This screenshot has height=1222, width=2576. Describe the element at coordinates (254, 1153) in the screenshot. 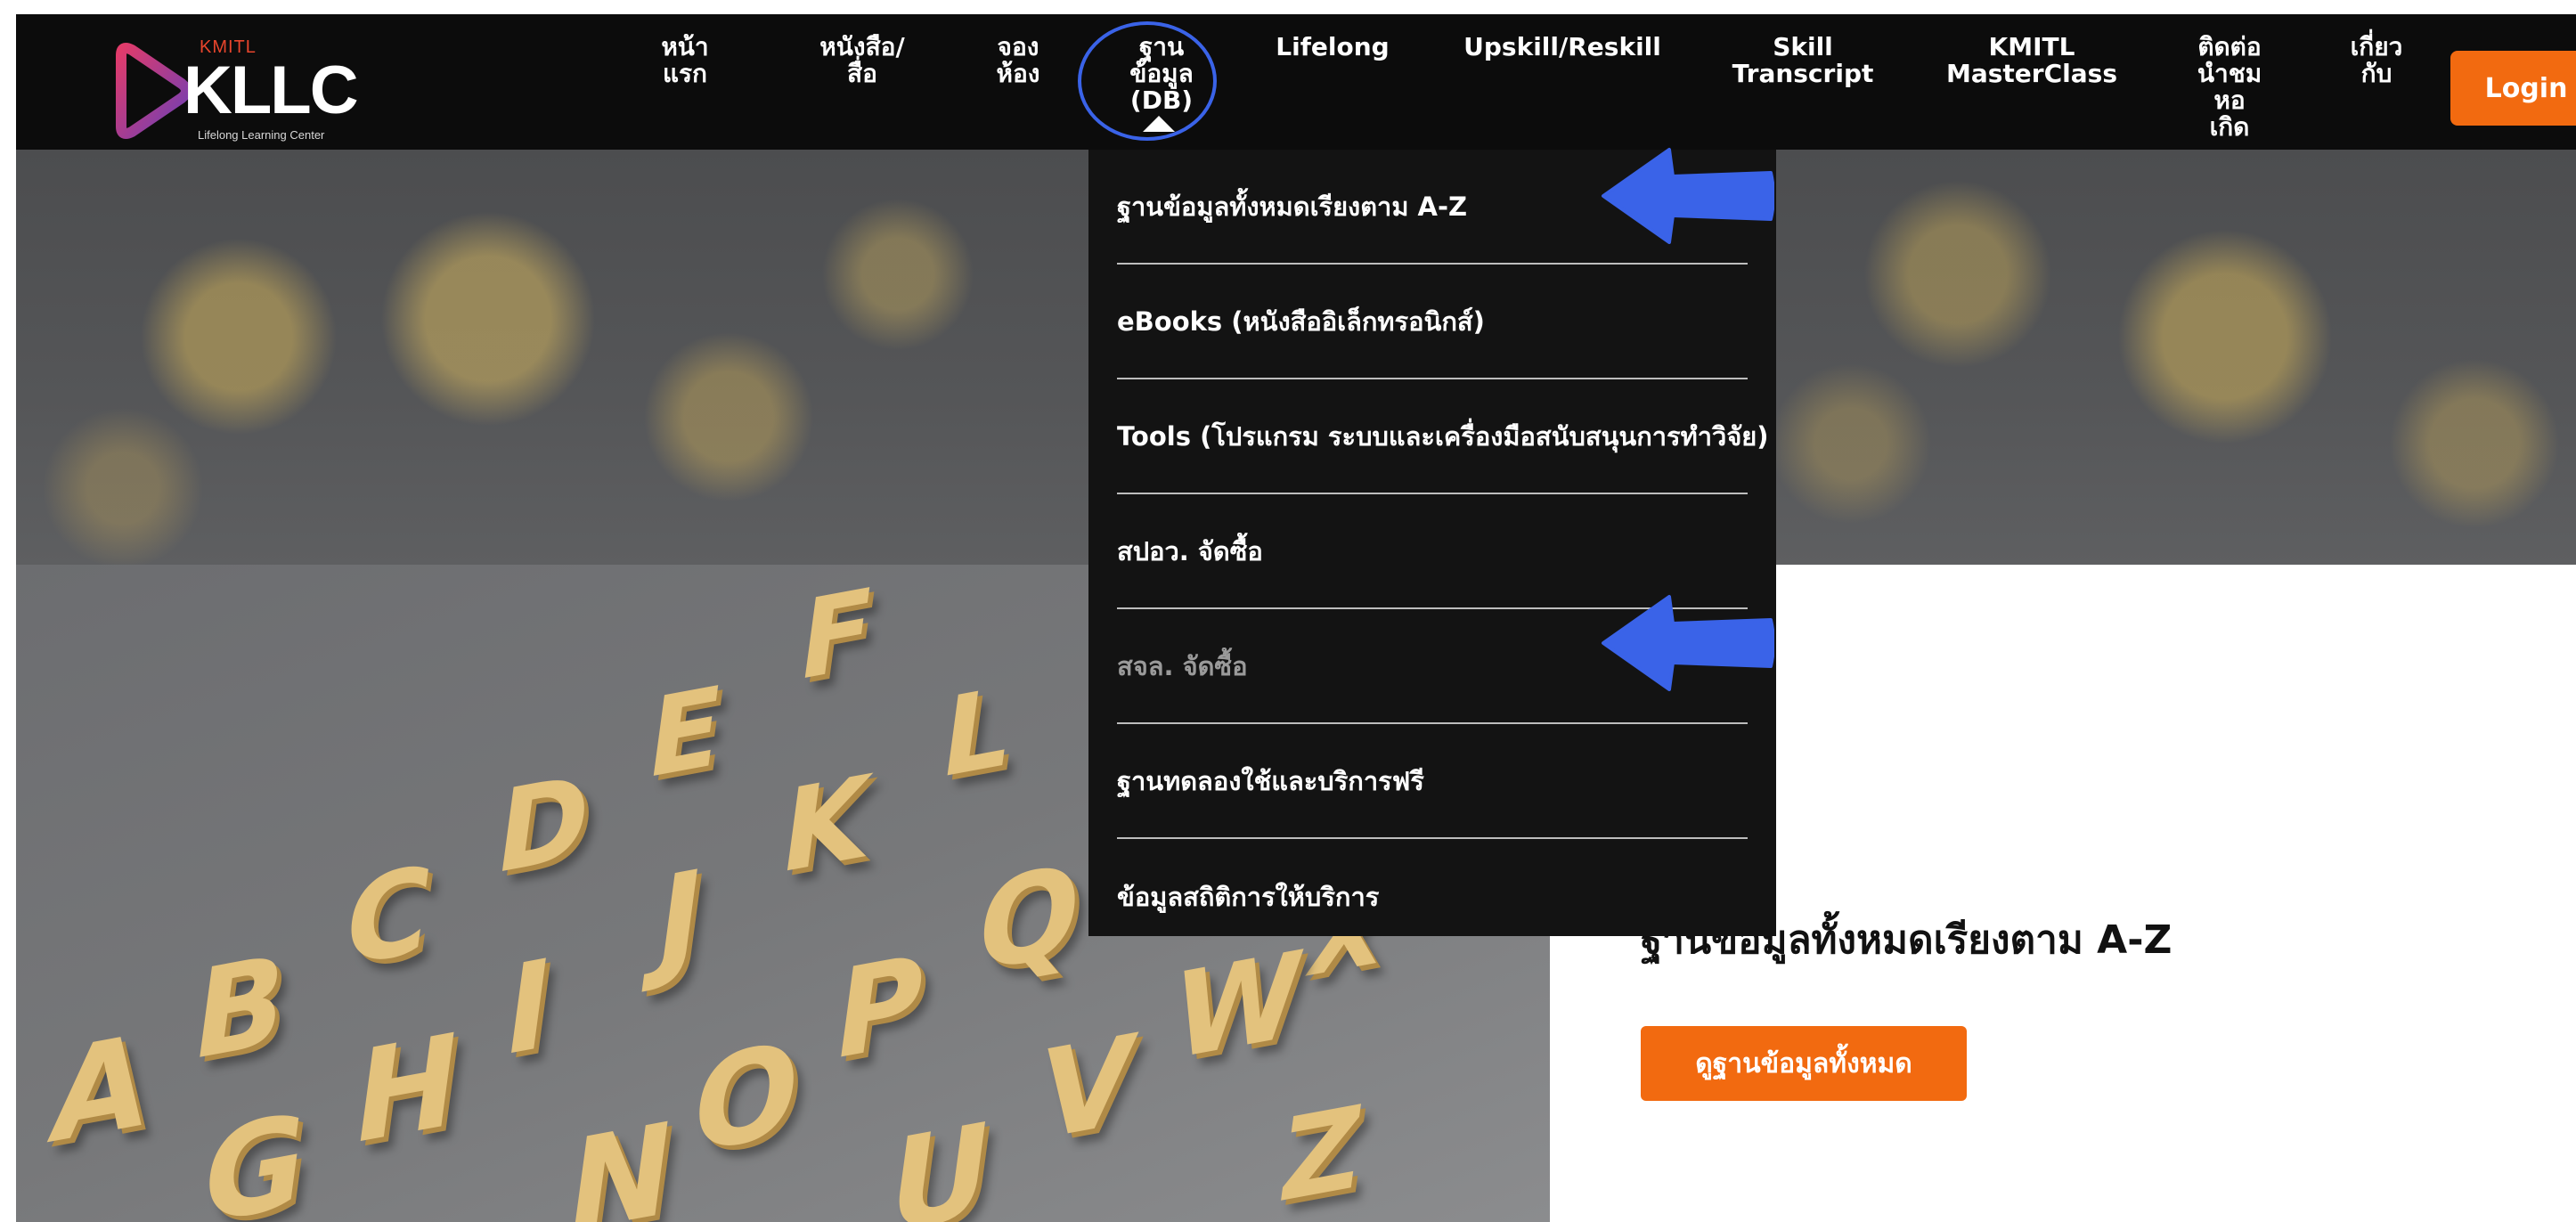

I see `letter-block: G` at that location.